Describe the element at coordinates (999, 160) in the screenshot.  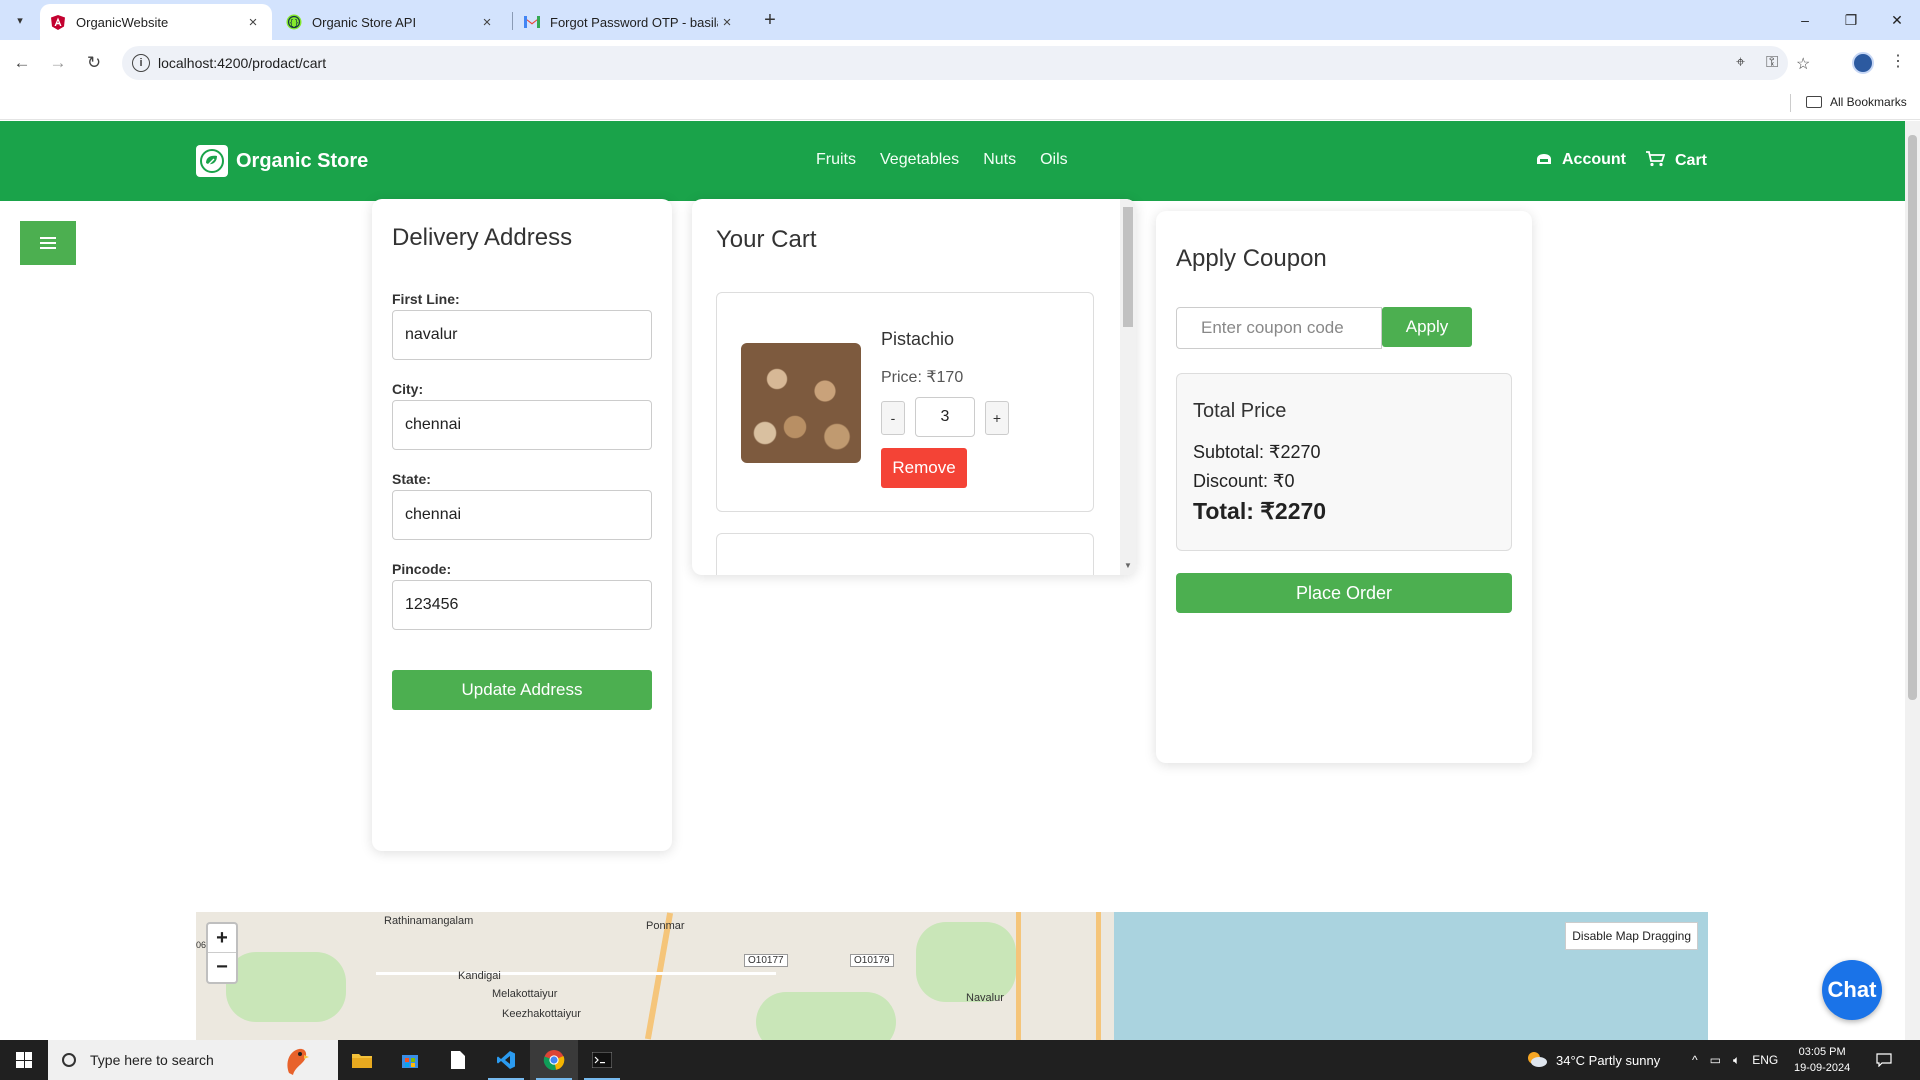
I see `nav-nuts: Nuts` at that location.